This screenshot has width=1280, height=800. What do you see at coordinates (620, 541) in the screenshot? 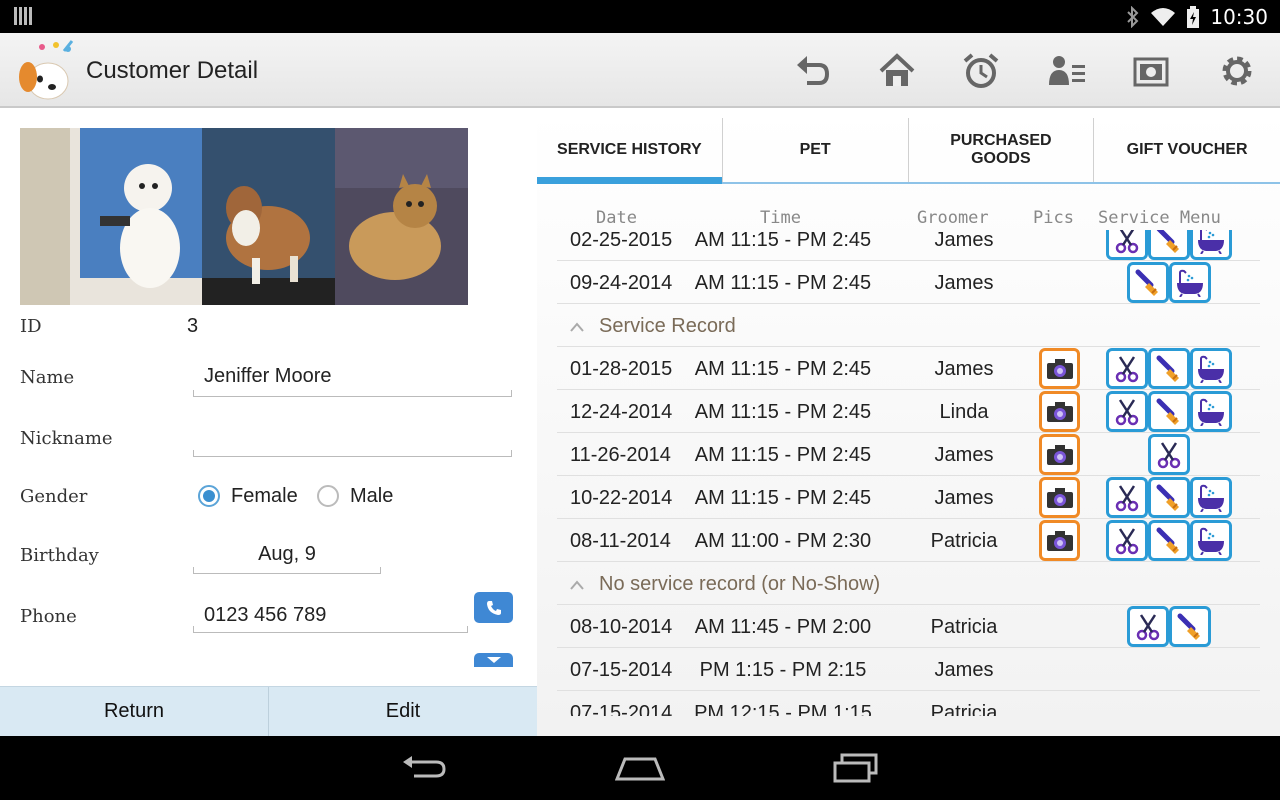
I see `row-date: 08-11-2014` at bounding box center [620, 541].